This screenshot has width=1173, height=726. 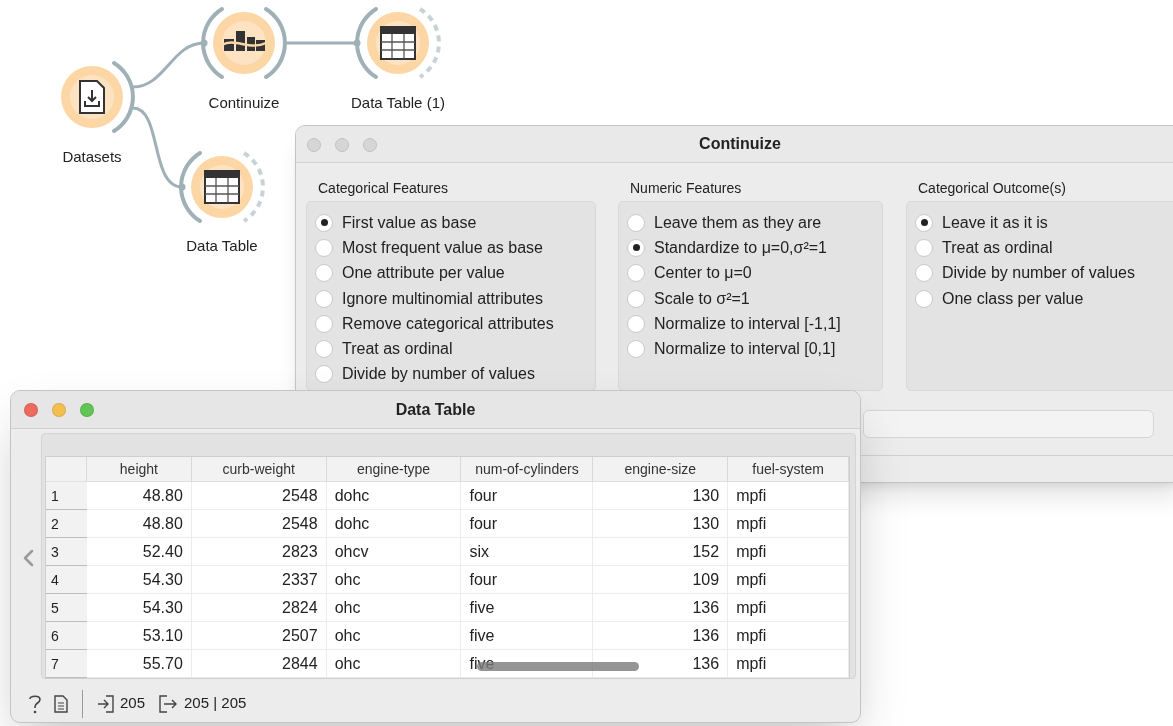 What do you see at coordinates (383, 188) in the screenshot?
I see `group-title: Categorical Features` at bounding box center [383, 188].